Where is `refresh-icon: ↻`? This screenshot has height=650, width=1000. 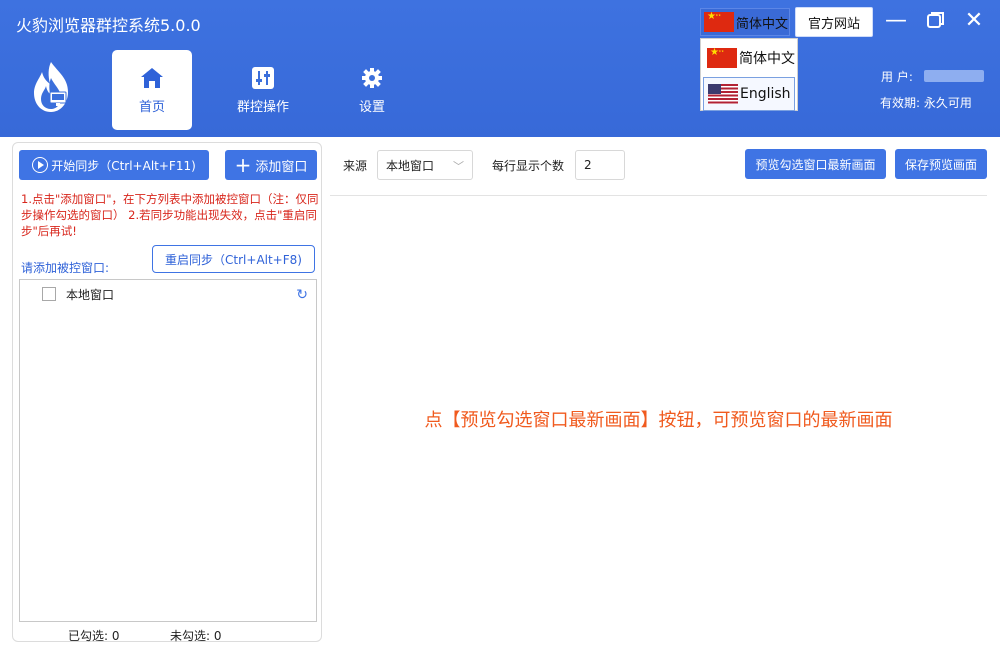 refresh-icon: ↻ is located at coordinates (302, 295).